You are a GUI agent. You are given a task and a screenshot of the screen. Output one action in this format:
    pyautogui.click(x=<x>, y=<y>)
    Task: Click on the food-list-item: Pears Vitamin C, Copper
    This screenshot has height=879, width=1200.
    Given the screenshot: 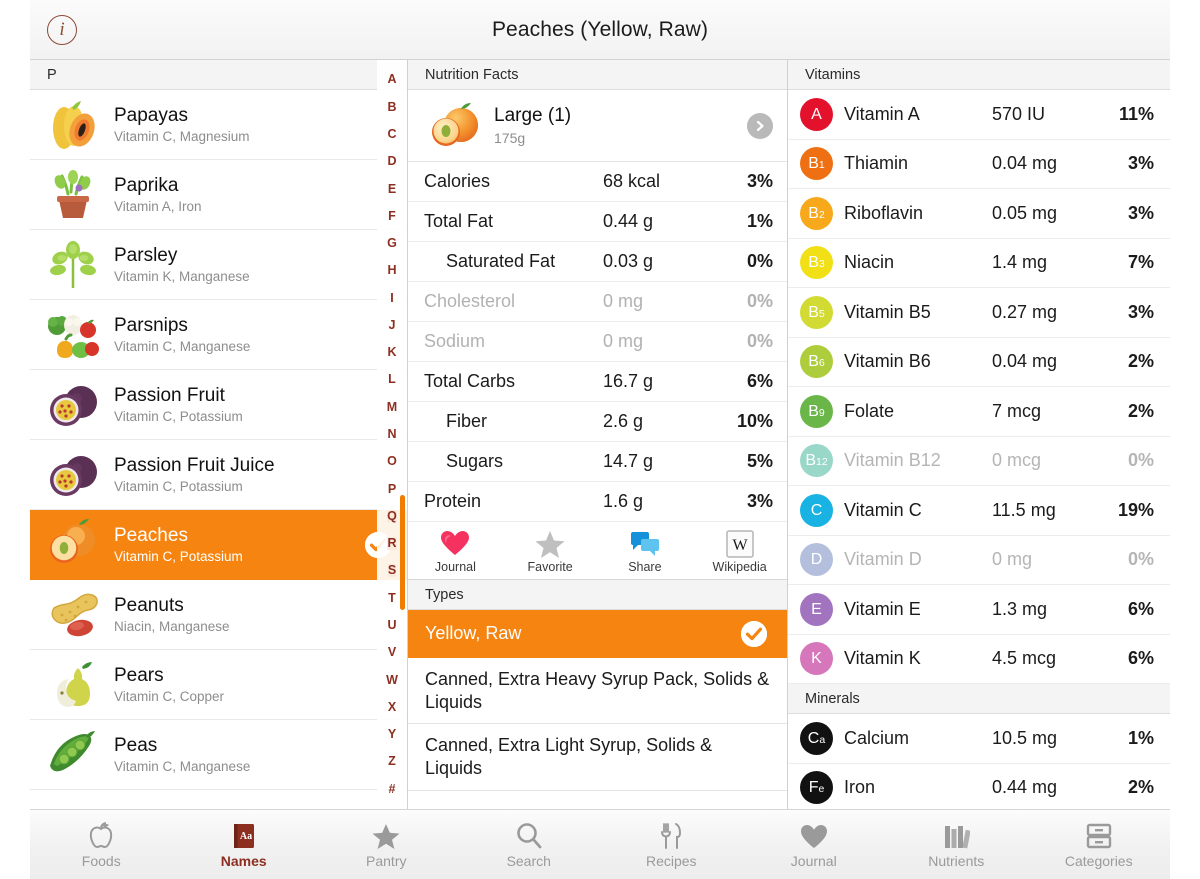 What is the action you would take?
    pyautogui.click(x=218, y=685)
    